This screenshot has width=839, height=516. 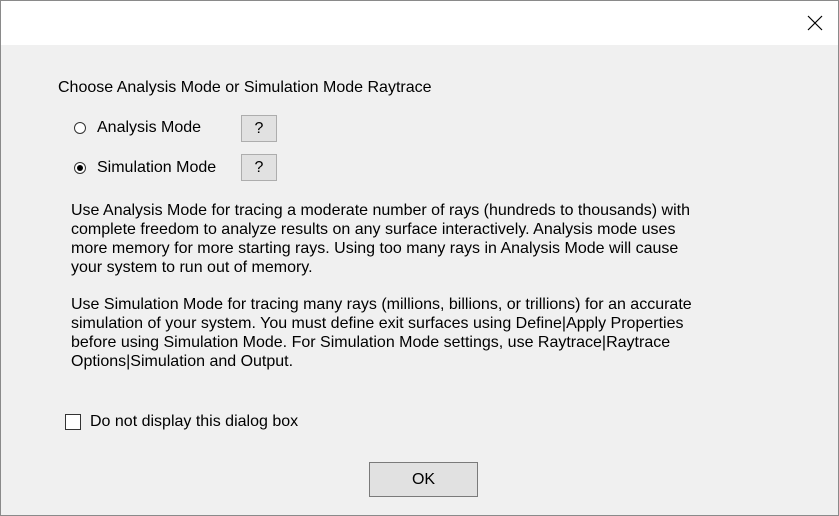 What do you see at coordinates (156, 168) in the screenshot?
I see `simulation-mode-label: Simulation Mode` at bounding box center [156, 168].